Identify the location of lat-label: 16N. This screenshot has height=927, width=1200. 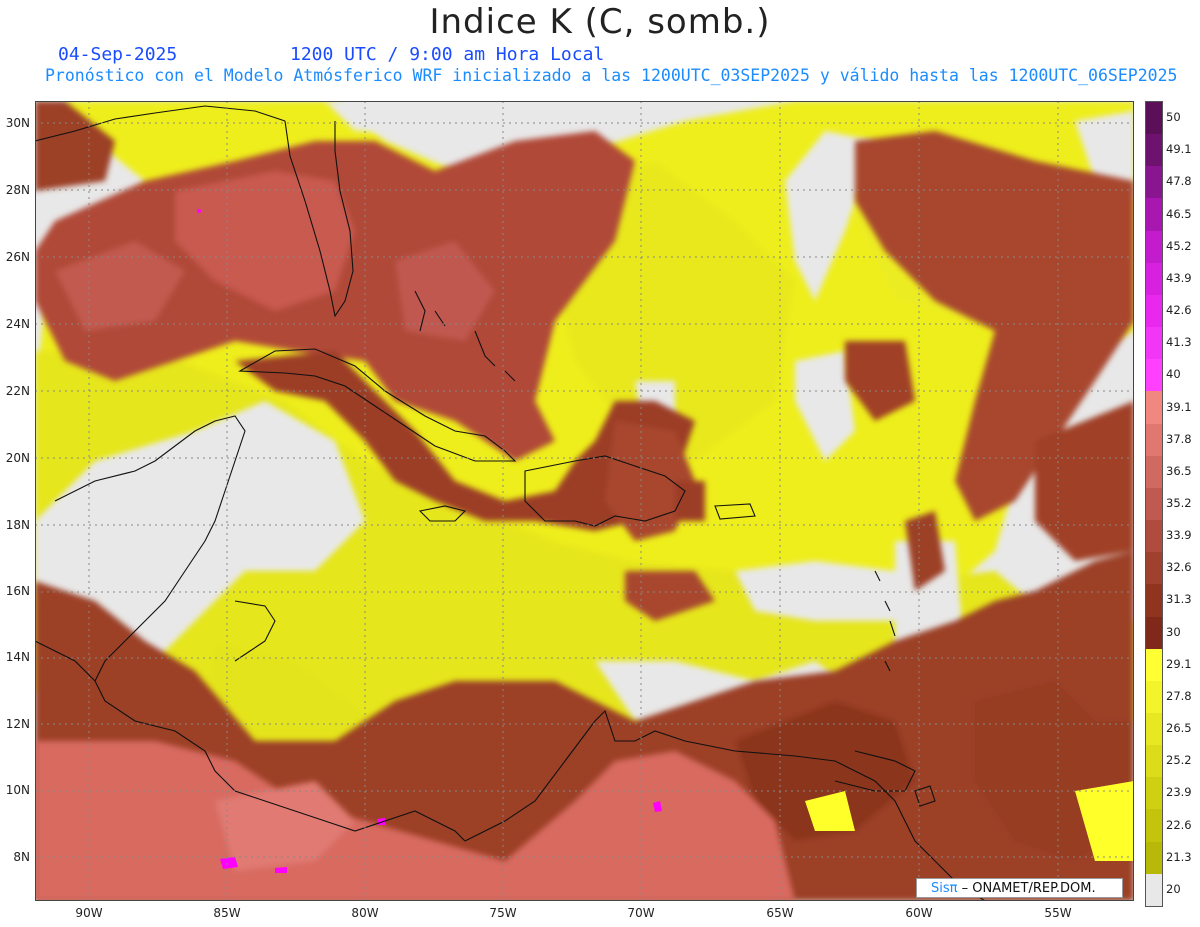
(17, 591).